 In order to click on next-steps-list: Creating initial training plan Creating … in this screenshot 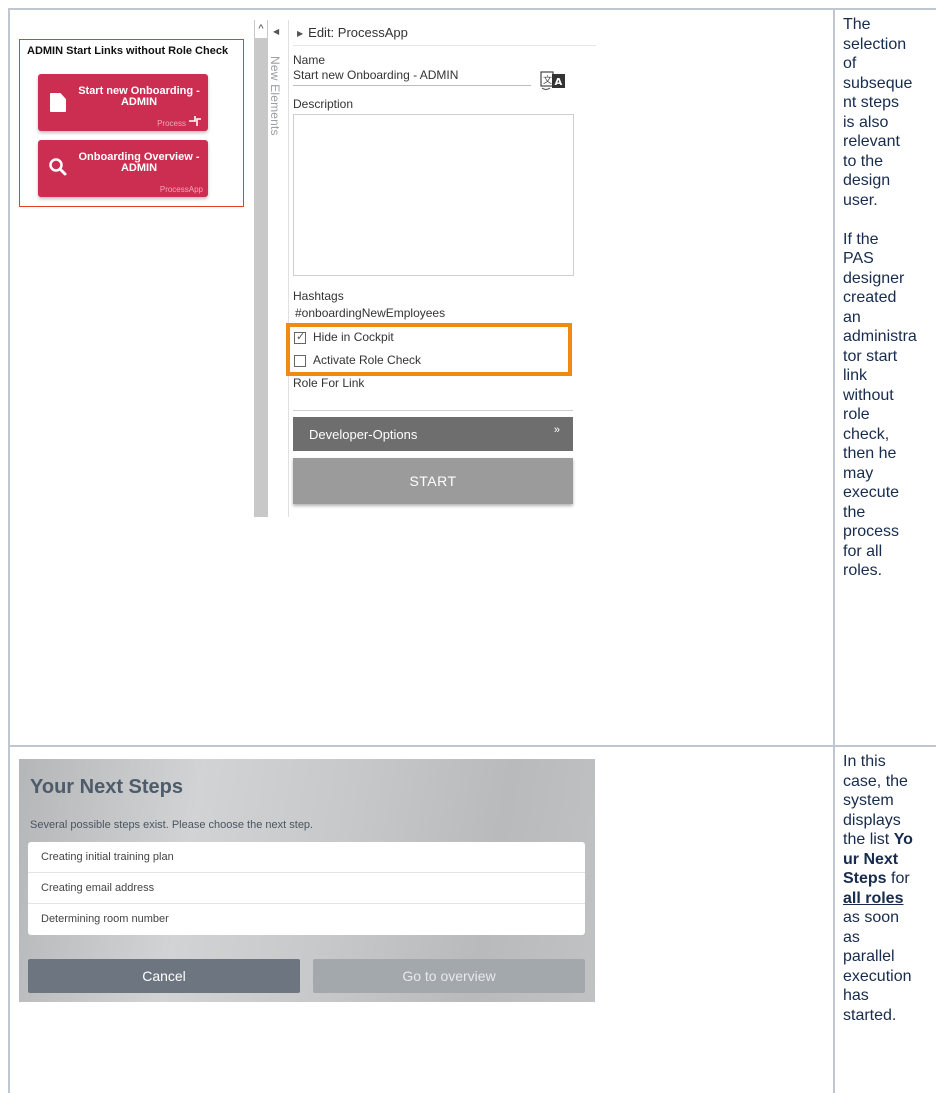, I will do `click(306, 888)`.